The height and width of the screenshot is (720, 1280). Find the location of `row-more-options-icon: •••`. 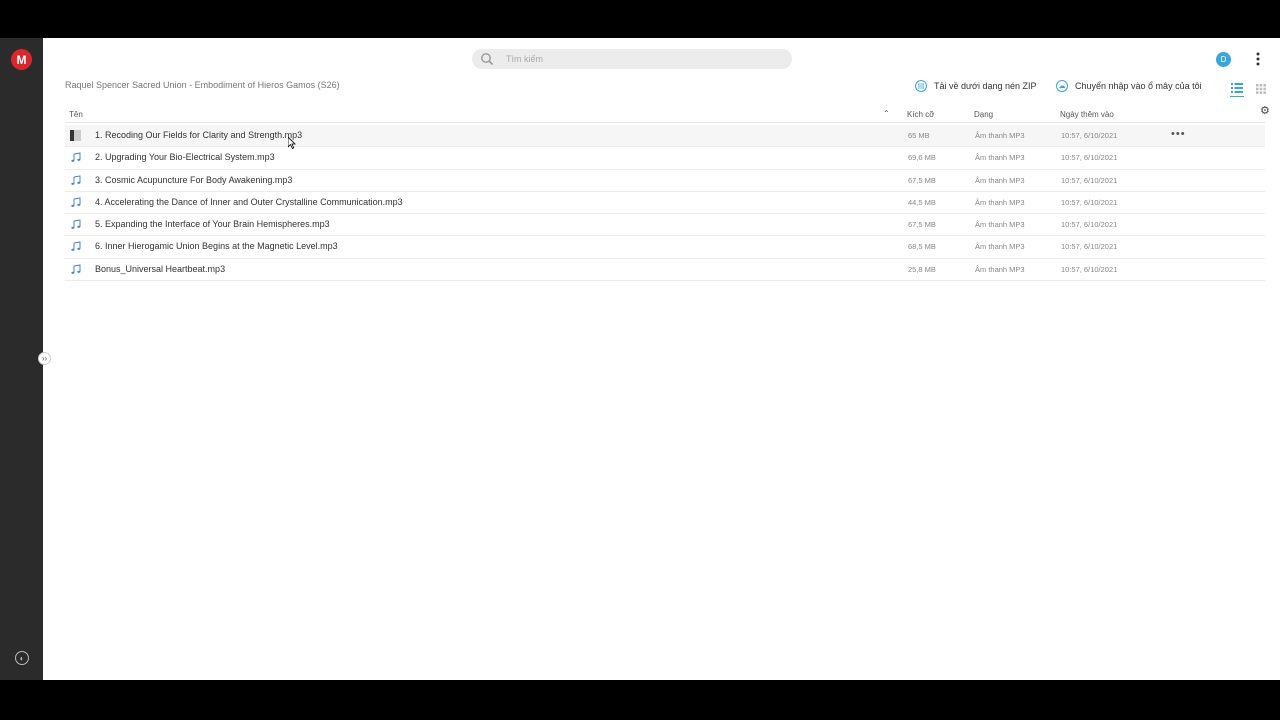

row-more-options-icon: ••• is located at coordinates (1178, 134).